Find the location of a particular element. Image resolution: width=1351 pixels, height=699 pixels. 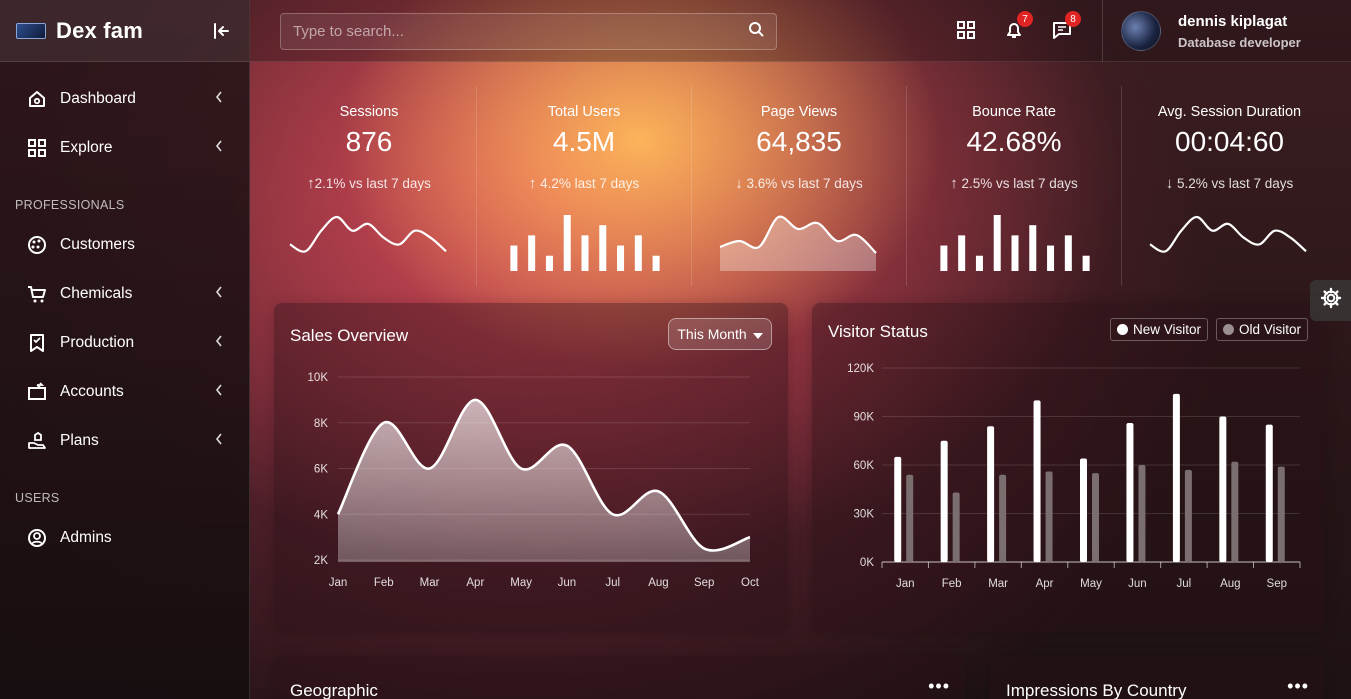

sparkline-bounce-rate is located at coordinates (1015, 243).